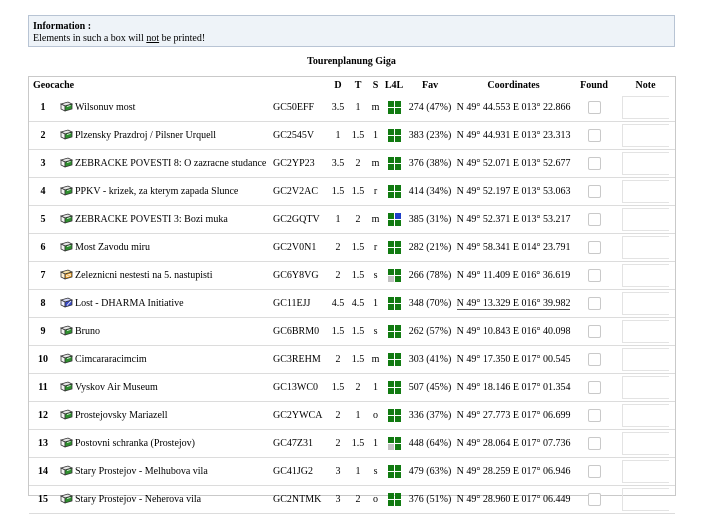 Image resolution: width=703 pixels, height=514 pixels. What do you see at coordinates (513, 415) in the screenshot?
I see `coordinates-value: N 49° 27.773 E 017° 06.699` at bounding box center [513, 415].